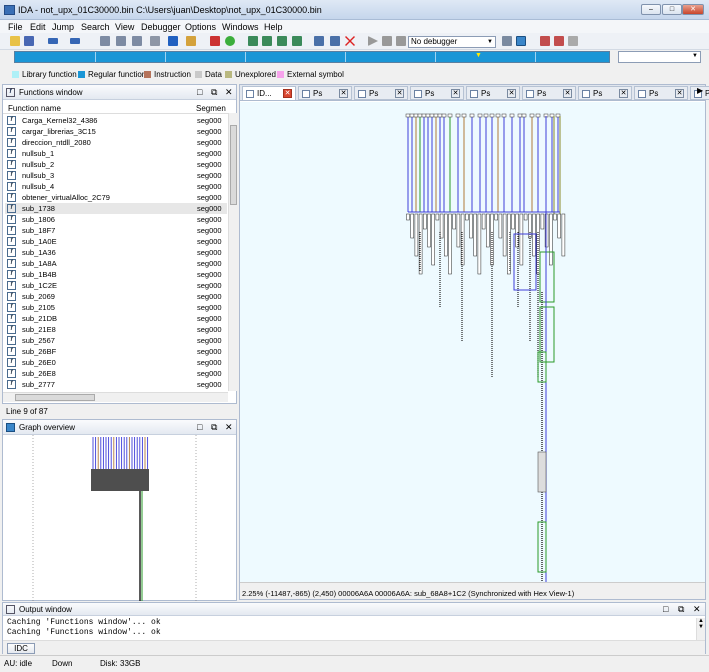 The image size is (709, 672). I want to click on menu-view: View, so click(124, 27).